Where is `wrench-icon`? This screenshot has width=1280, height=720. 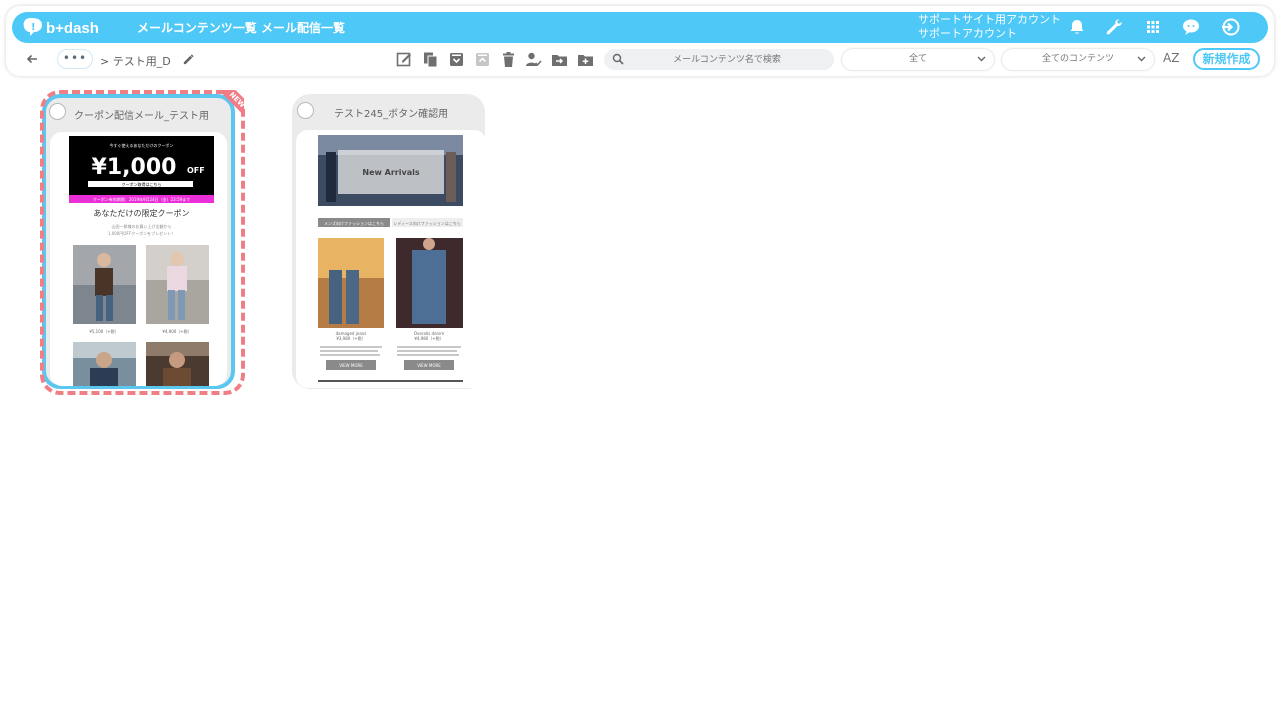
wrench-icon is located at coordinates (1114, 27).